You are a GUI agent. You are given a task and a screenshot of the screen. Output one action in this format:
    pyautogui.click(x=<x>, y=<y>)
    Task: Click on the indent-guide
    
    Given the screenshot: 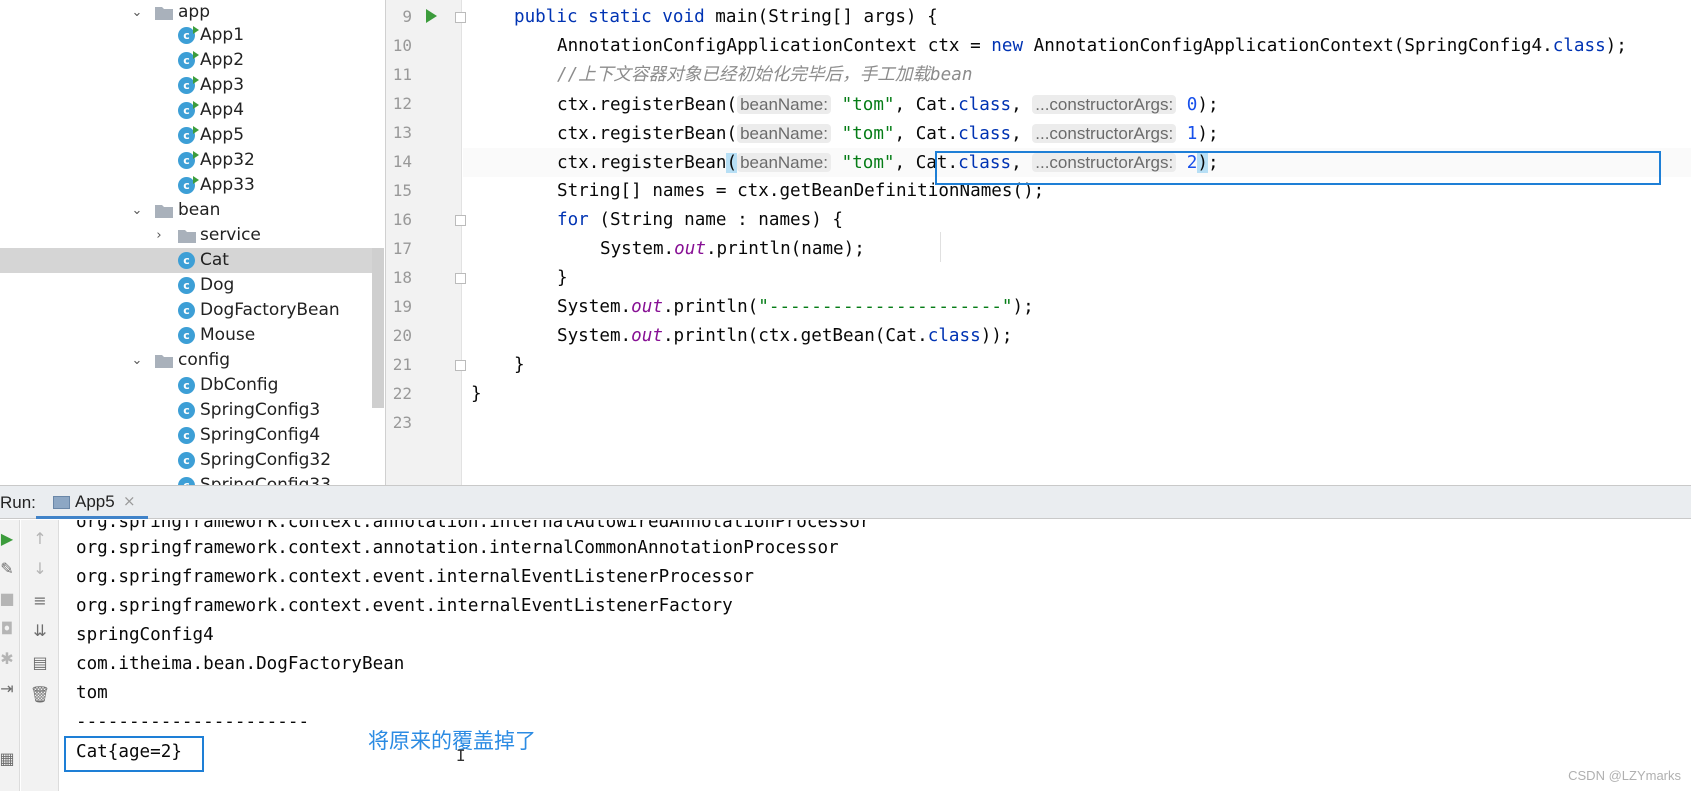 What is the action you would take?
    pyautogui.click(x=940, y=247)
    